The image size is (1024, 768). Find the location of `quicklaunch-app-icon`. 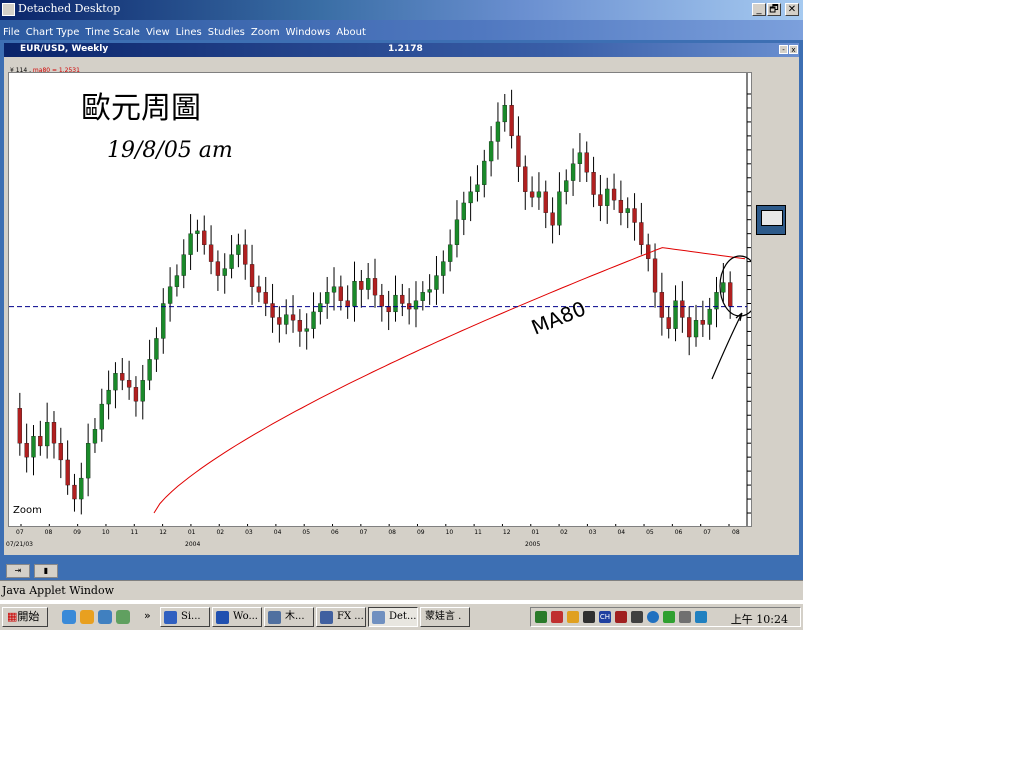

quicklaunch-app-icon is located at coordinates (123, 617).